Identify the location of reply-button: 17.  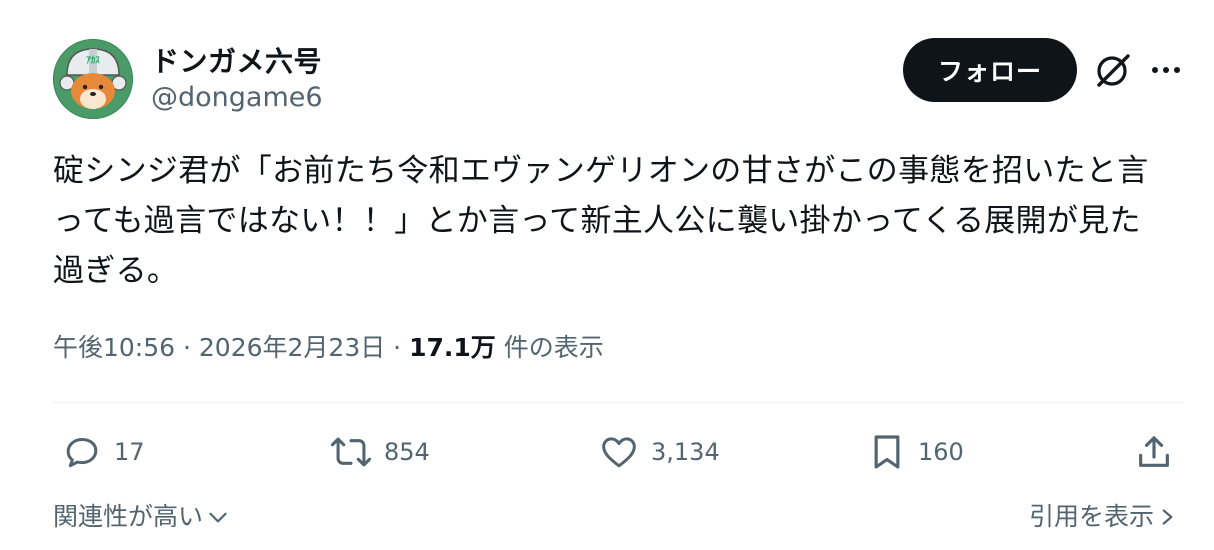
(103, 452).